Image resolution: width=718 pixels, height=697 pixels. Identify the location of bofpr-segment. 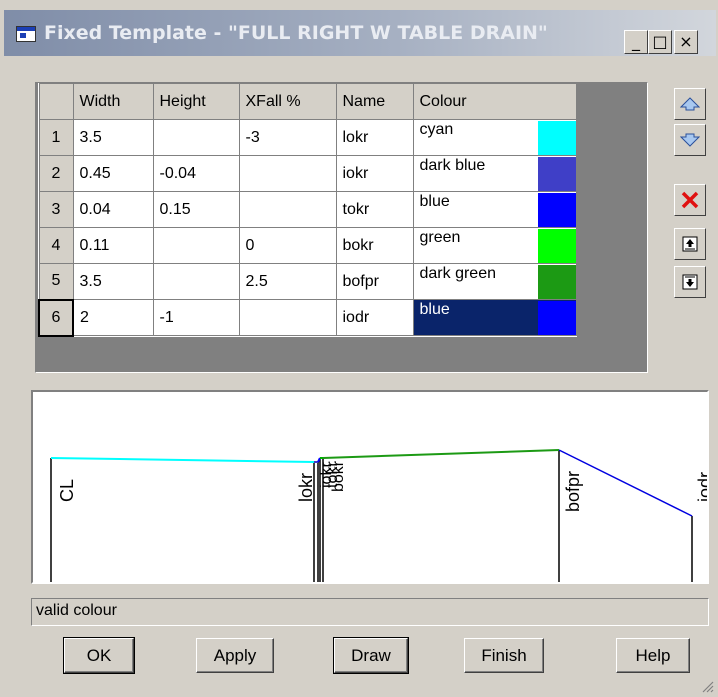
(441, 454).